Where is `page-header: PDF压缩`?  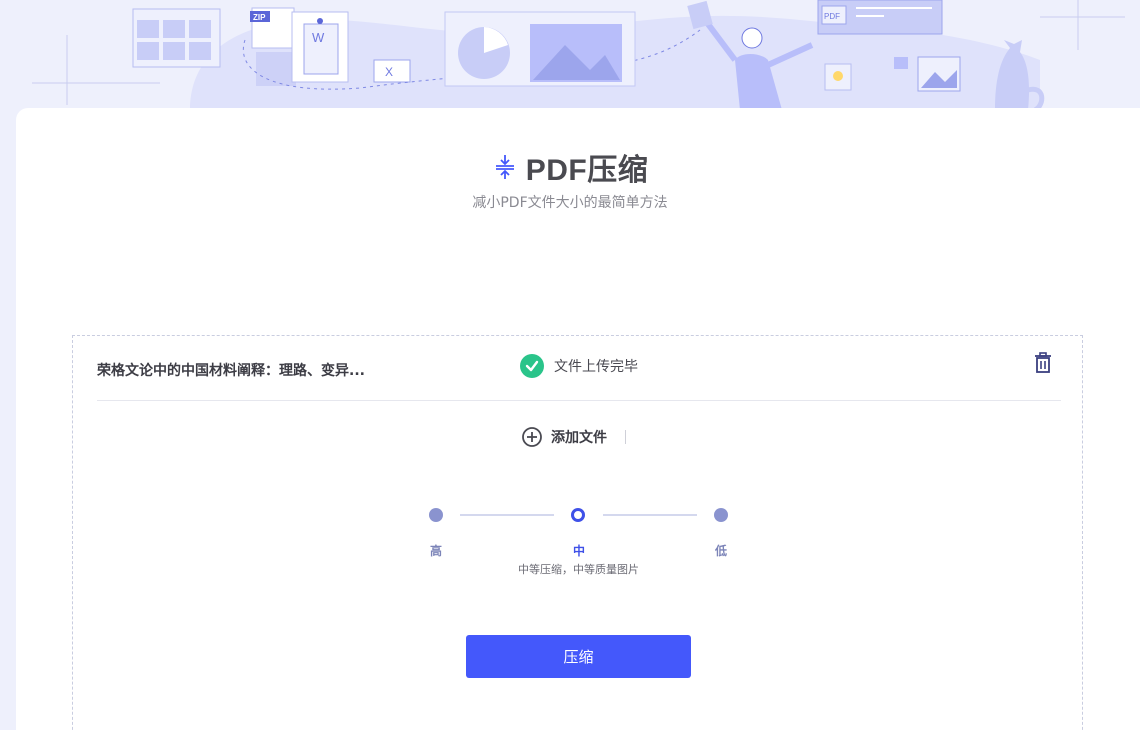
page-header: PDF压缩 is located at coordinates (570, 167).